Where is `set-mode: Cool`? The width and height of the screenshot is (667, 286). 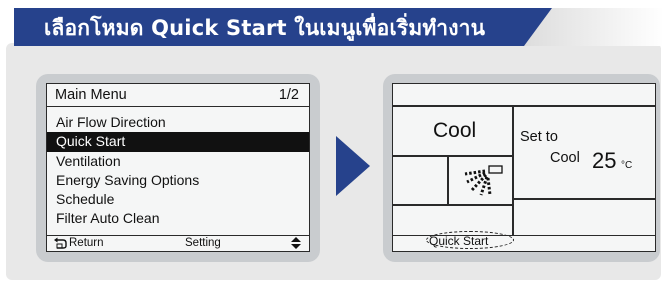 set-mode: Cool is located at coordinates (565, 158).